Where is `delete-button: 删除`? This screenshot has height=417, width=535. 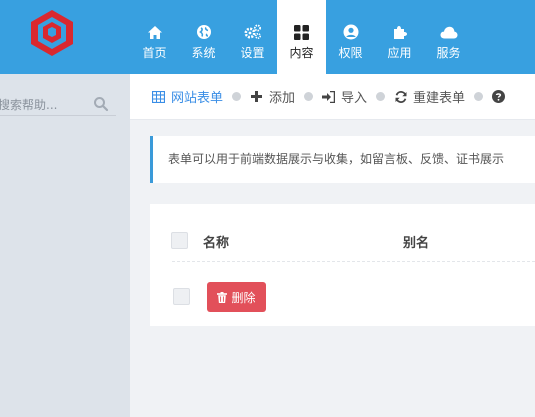 delete-button: 删除 is located at coordinates (236, 297).